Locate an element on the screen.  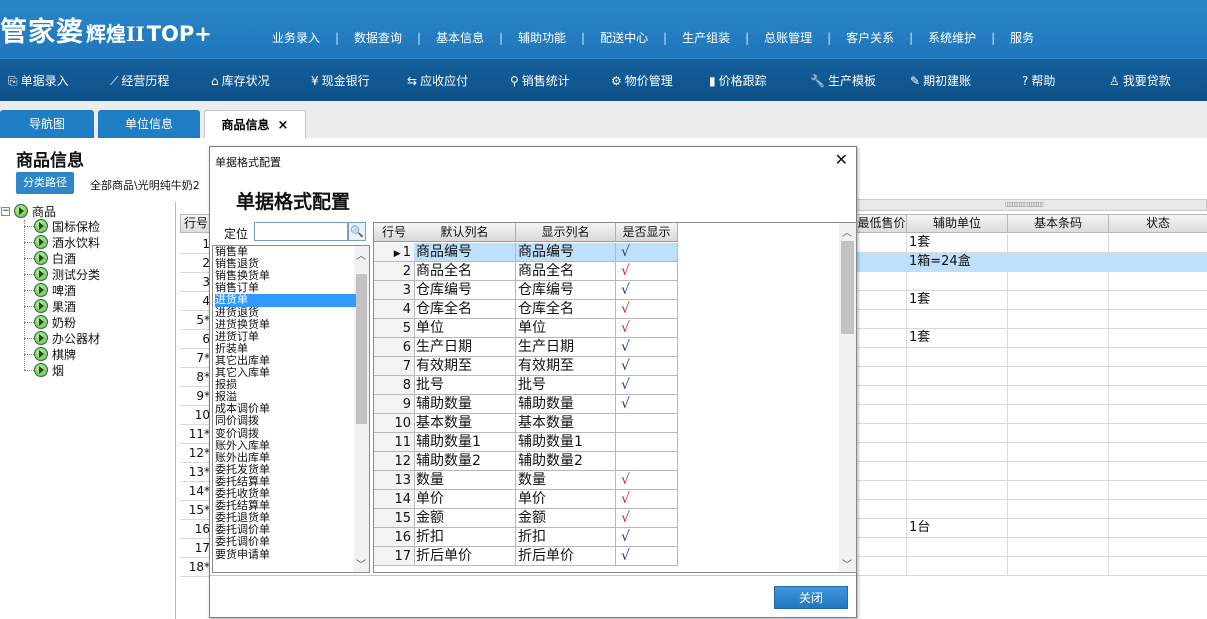
toolbar-bar-chart-button: ▮ 价格跟踪 is located at coordinates (738, 80).